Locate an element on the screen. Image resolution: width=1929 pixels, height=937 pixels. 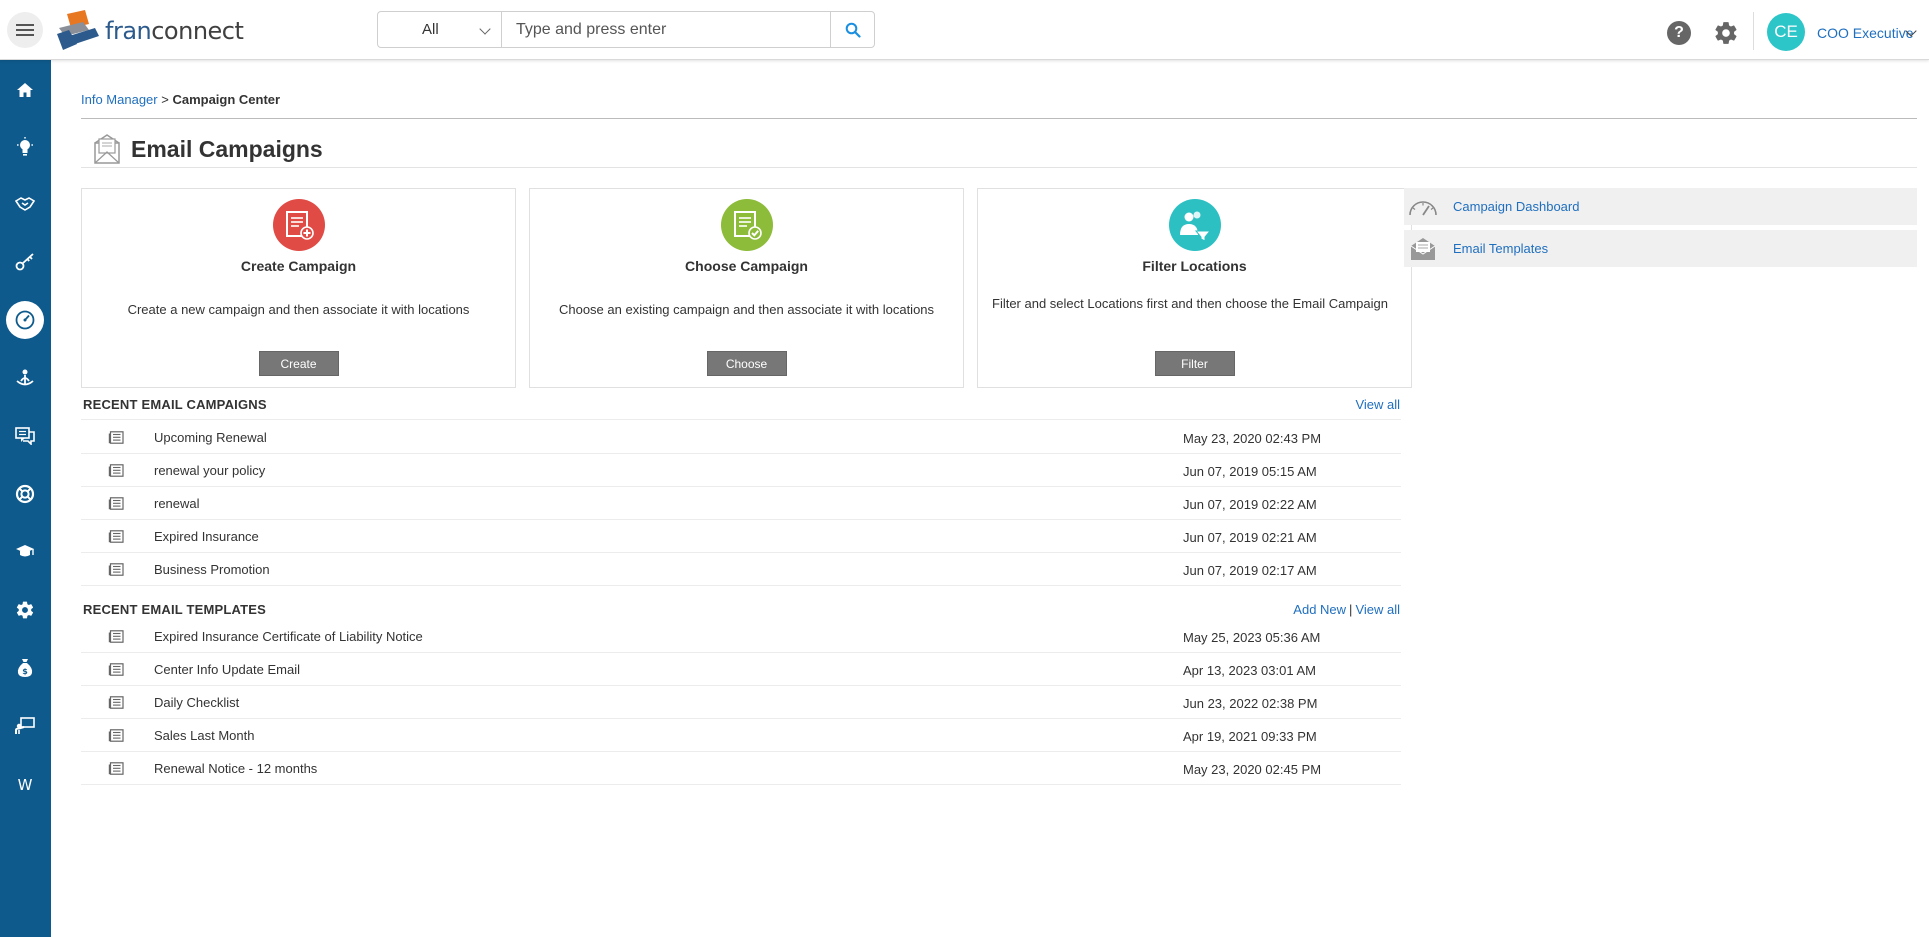
template-date: Apr 19, 2021 09:33 PM is located at coordinates (1250, 736).